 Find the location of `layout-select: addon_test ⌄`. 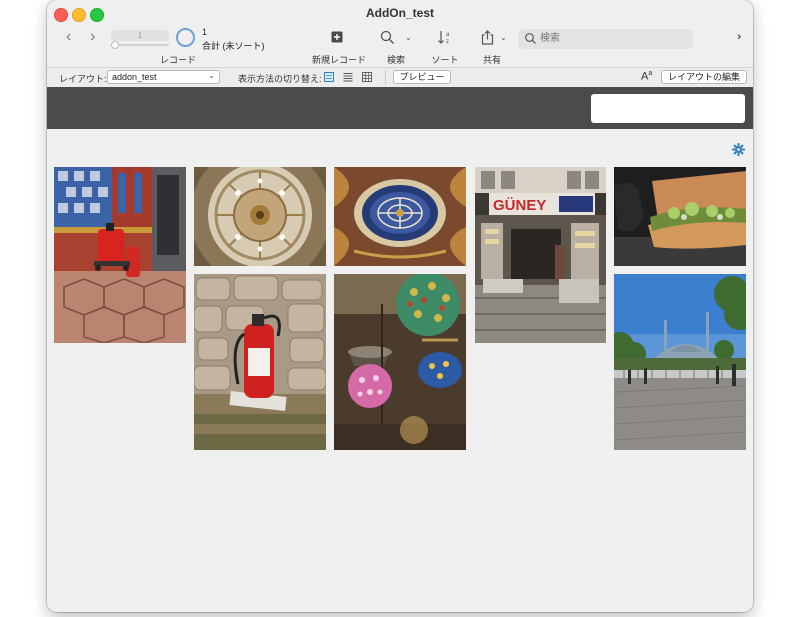

layout-select: addon_test ⌄ is located at coordinates (163, 77).